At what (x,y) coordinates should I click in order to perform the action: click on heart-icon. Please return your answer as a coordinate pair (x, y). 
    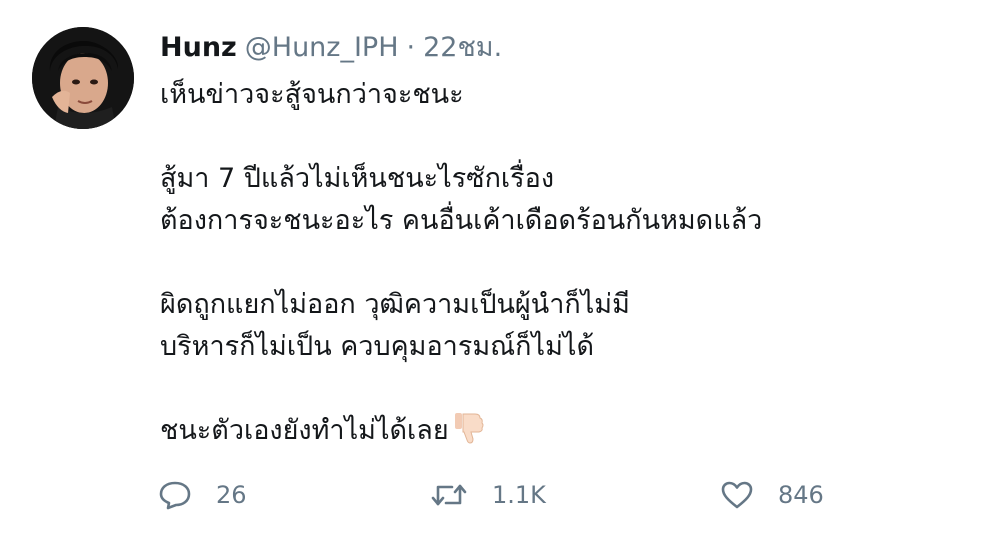
    Looking at the image, I should click on (737, 495).